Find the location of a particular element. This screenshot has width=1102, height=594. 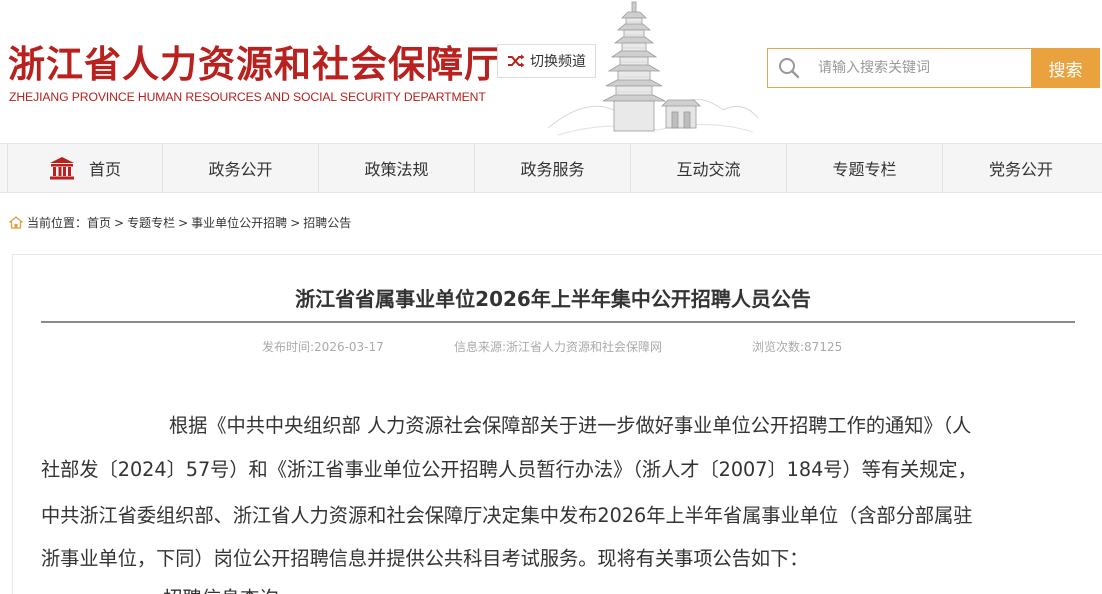

search-box is located at coordinates (899, 68).